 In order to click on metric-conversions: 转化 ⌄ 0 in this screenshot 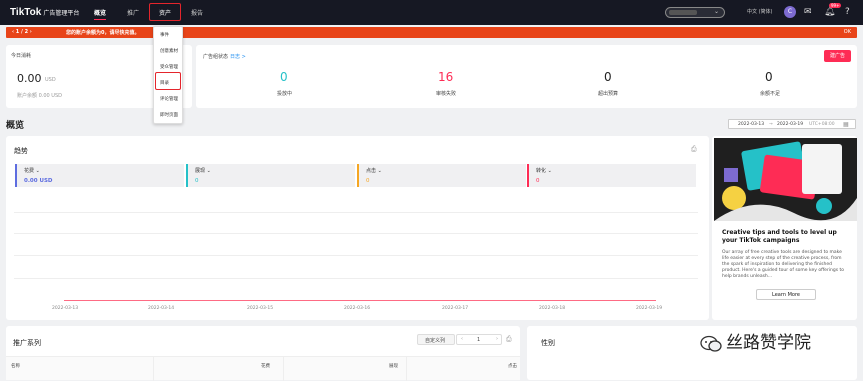, I will do `click(611, 175)`.